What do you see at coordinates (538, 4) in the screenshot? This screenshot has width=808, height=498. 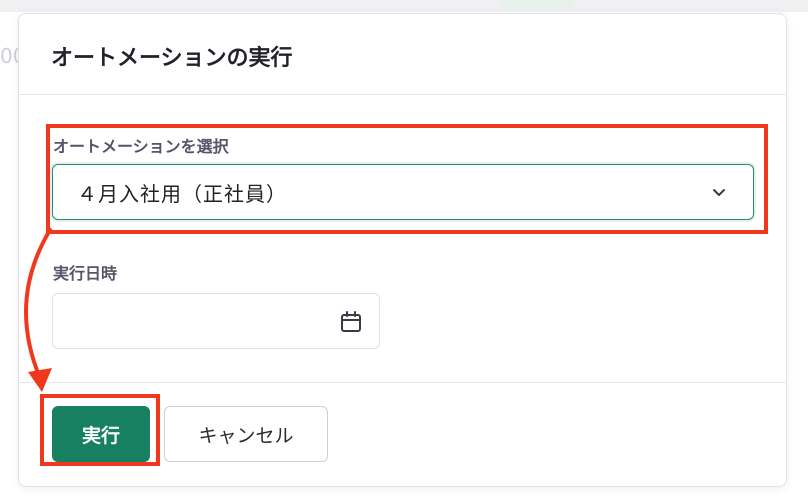 I see `background-tab` at bounding box center [538, 4].